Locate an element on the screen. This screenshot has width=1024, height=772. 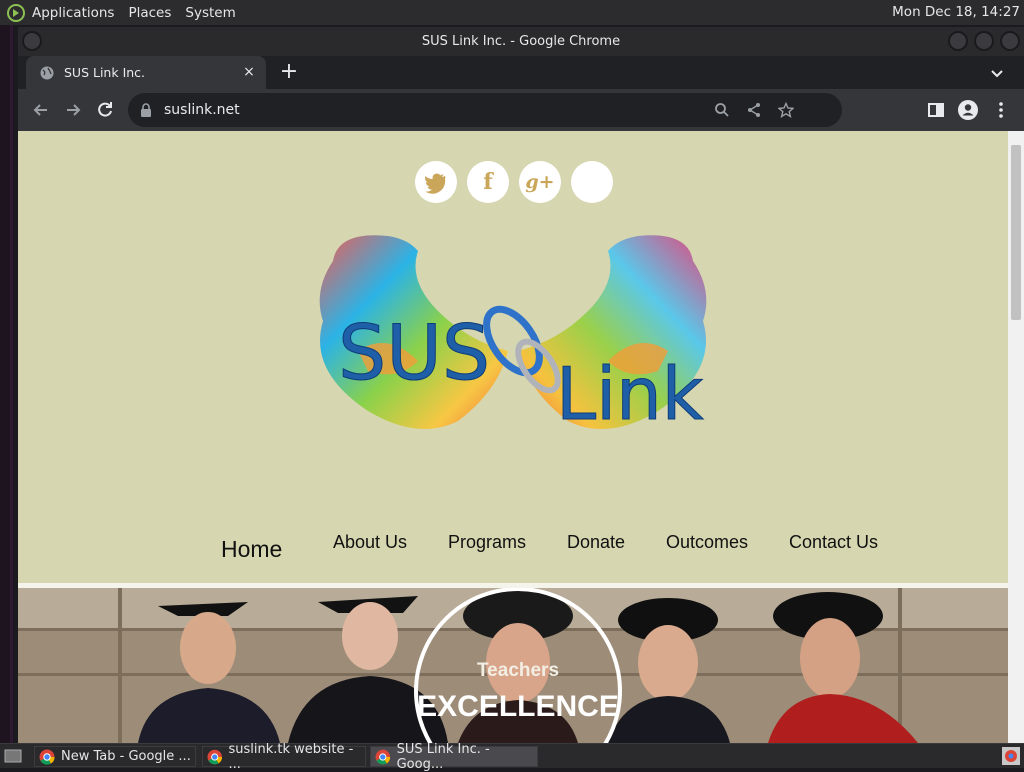
window-title: SUS Link Inc. - Google Chrome is located at coordinates (521, 41).